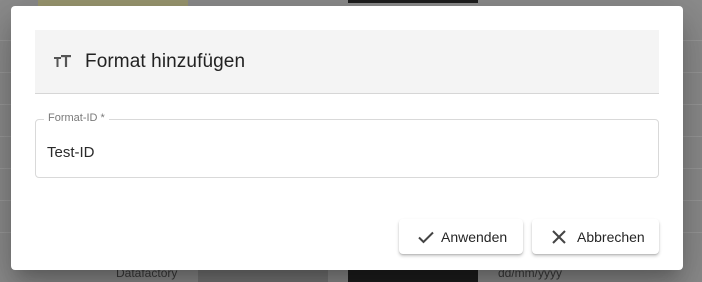 Image resolution: width=702 pixels, height=282 pixels. I want to click on cancel-button: Abbrechen, so click(595, 236).